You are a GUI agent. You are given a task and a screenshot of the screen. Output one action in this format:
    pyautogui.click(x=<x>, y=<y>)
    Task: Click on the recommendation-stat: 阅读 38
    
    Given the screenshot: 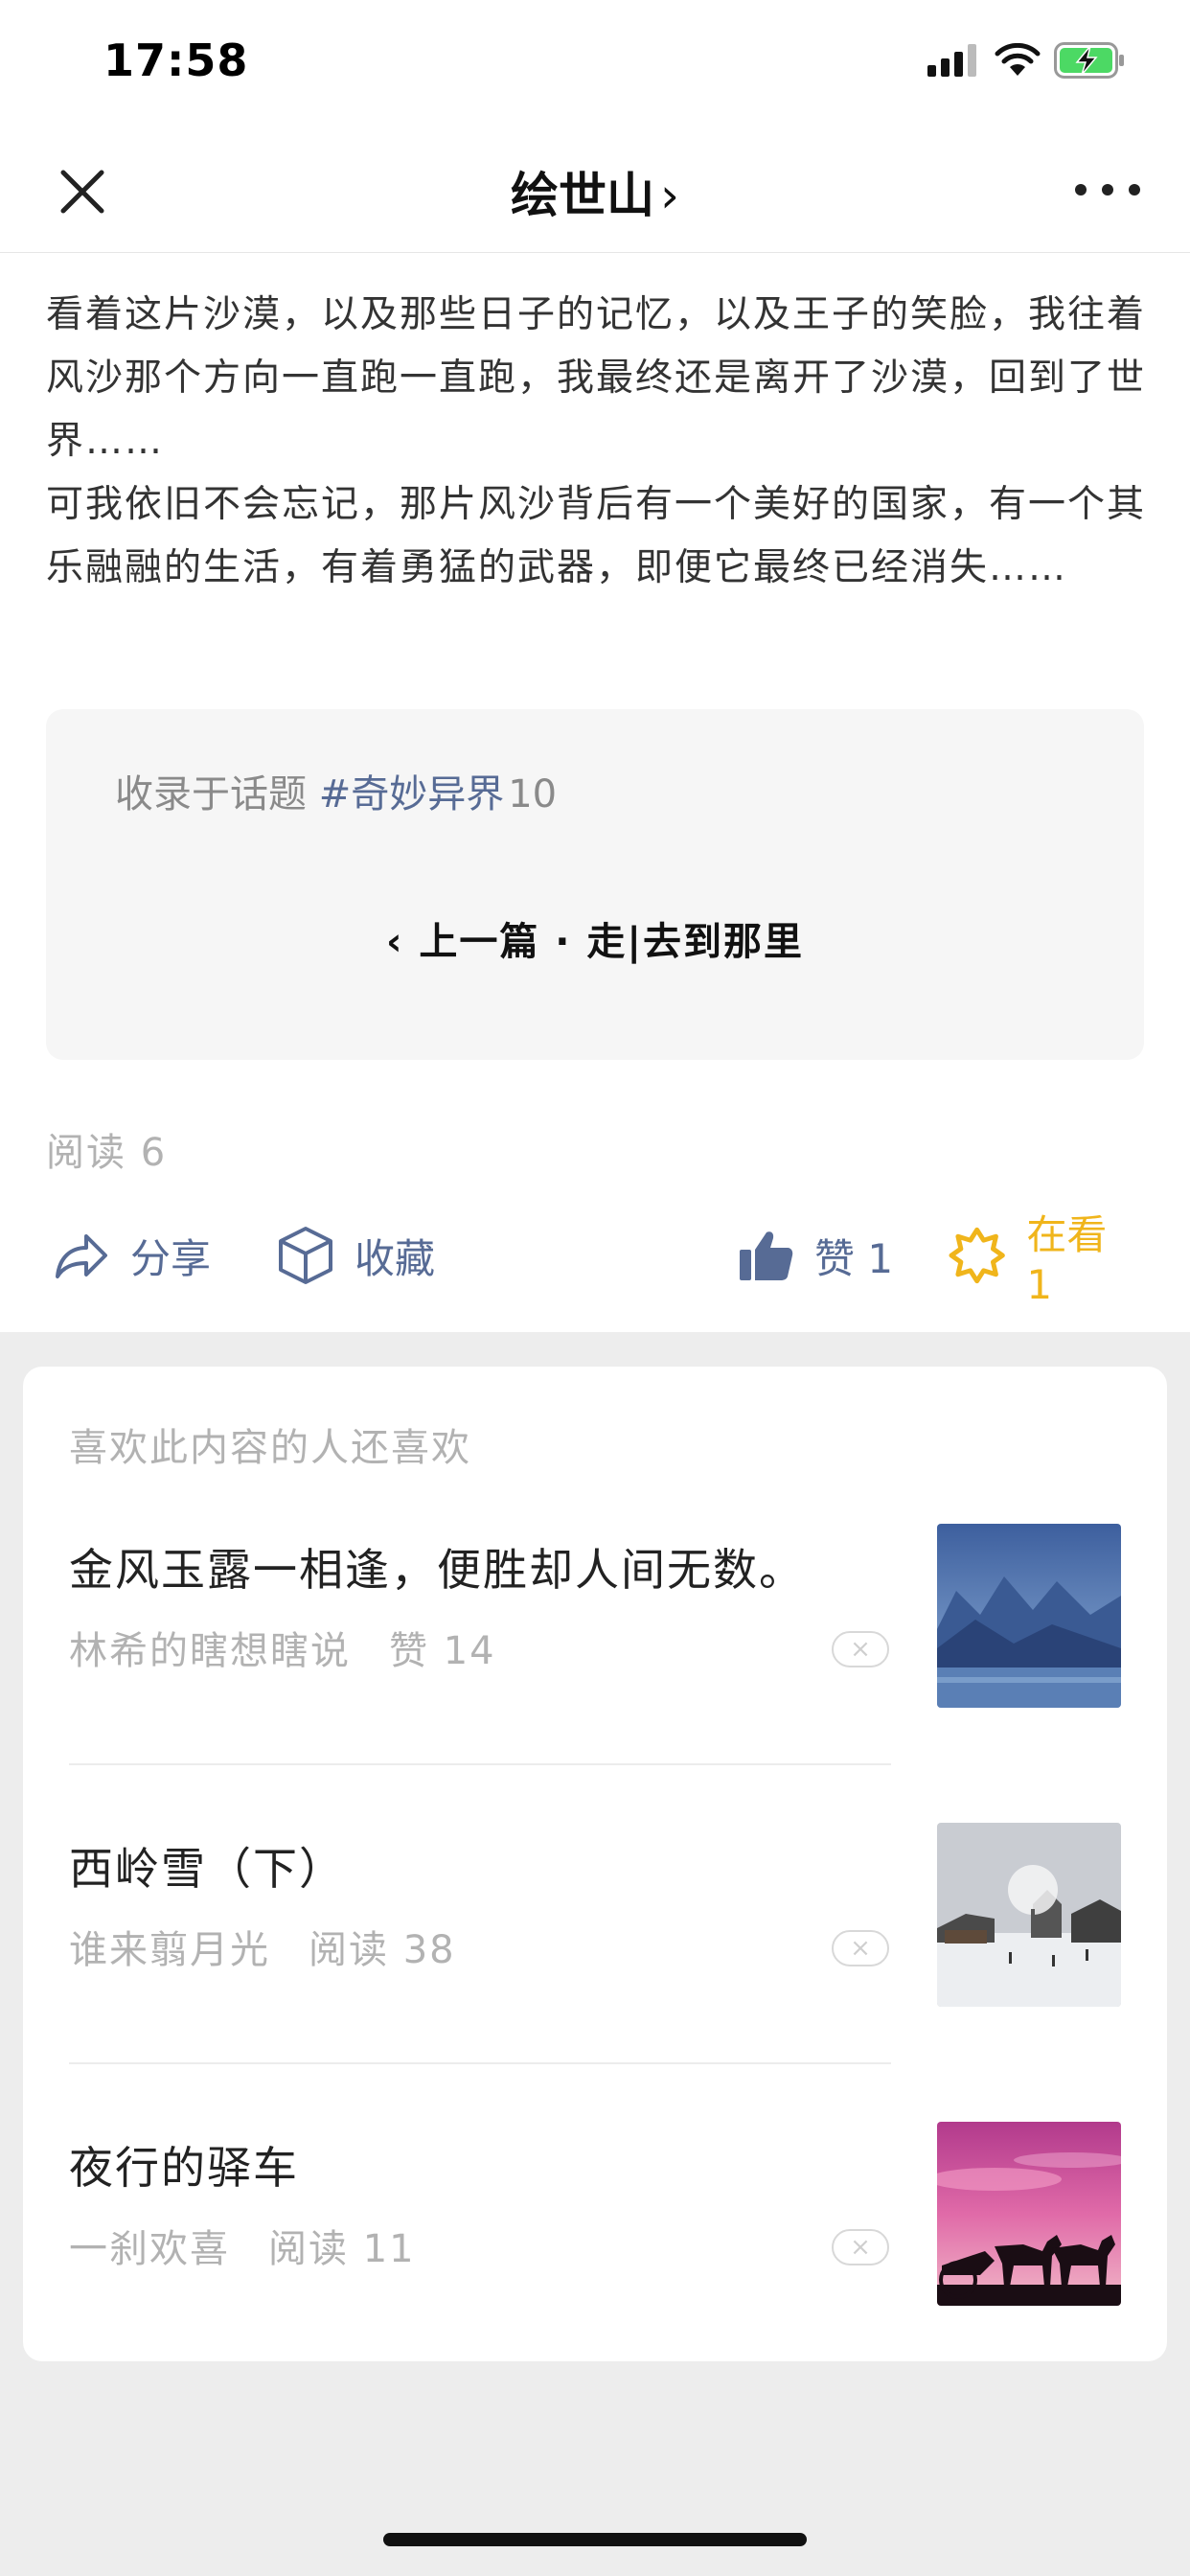 What is the action you would take?
    pyautogui.click(x=382, y=1950)
    